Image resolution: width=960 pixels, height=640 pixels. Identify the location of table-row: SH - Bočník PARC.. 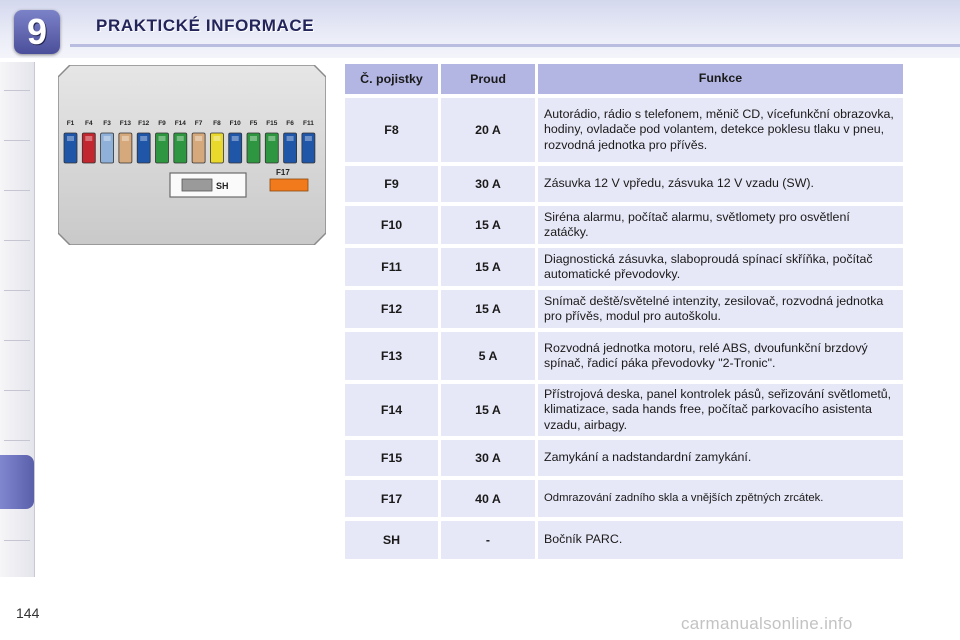
(624, 540).